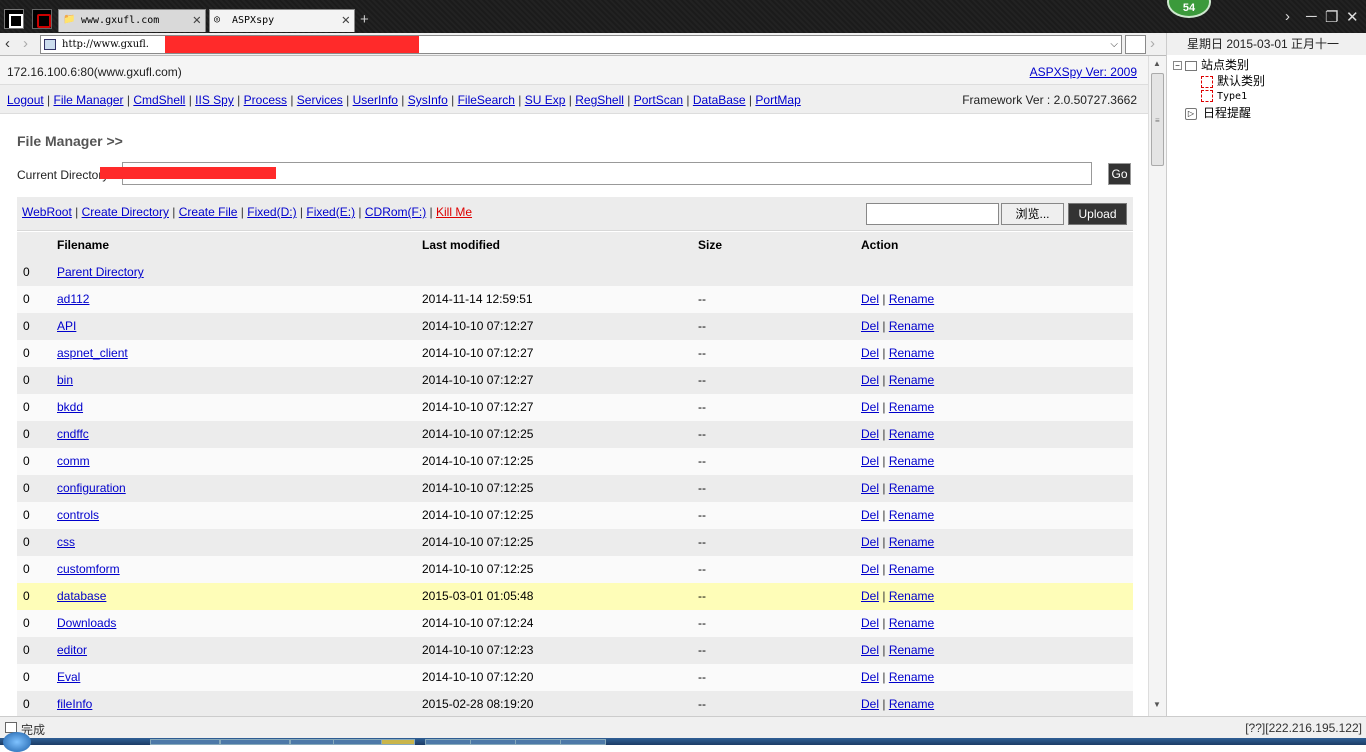  What do you see at coordinates (1219, 81) in the screenshot?
I see `tree-item-default: 默认类别` at bounding box center [1219, 81].